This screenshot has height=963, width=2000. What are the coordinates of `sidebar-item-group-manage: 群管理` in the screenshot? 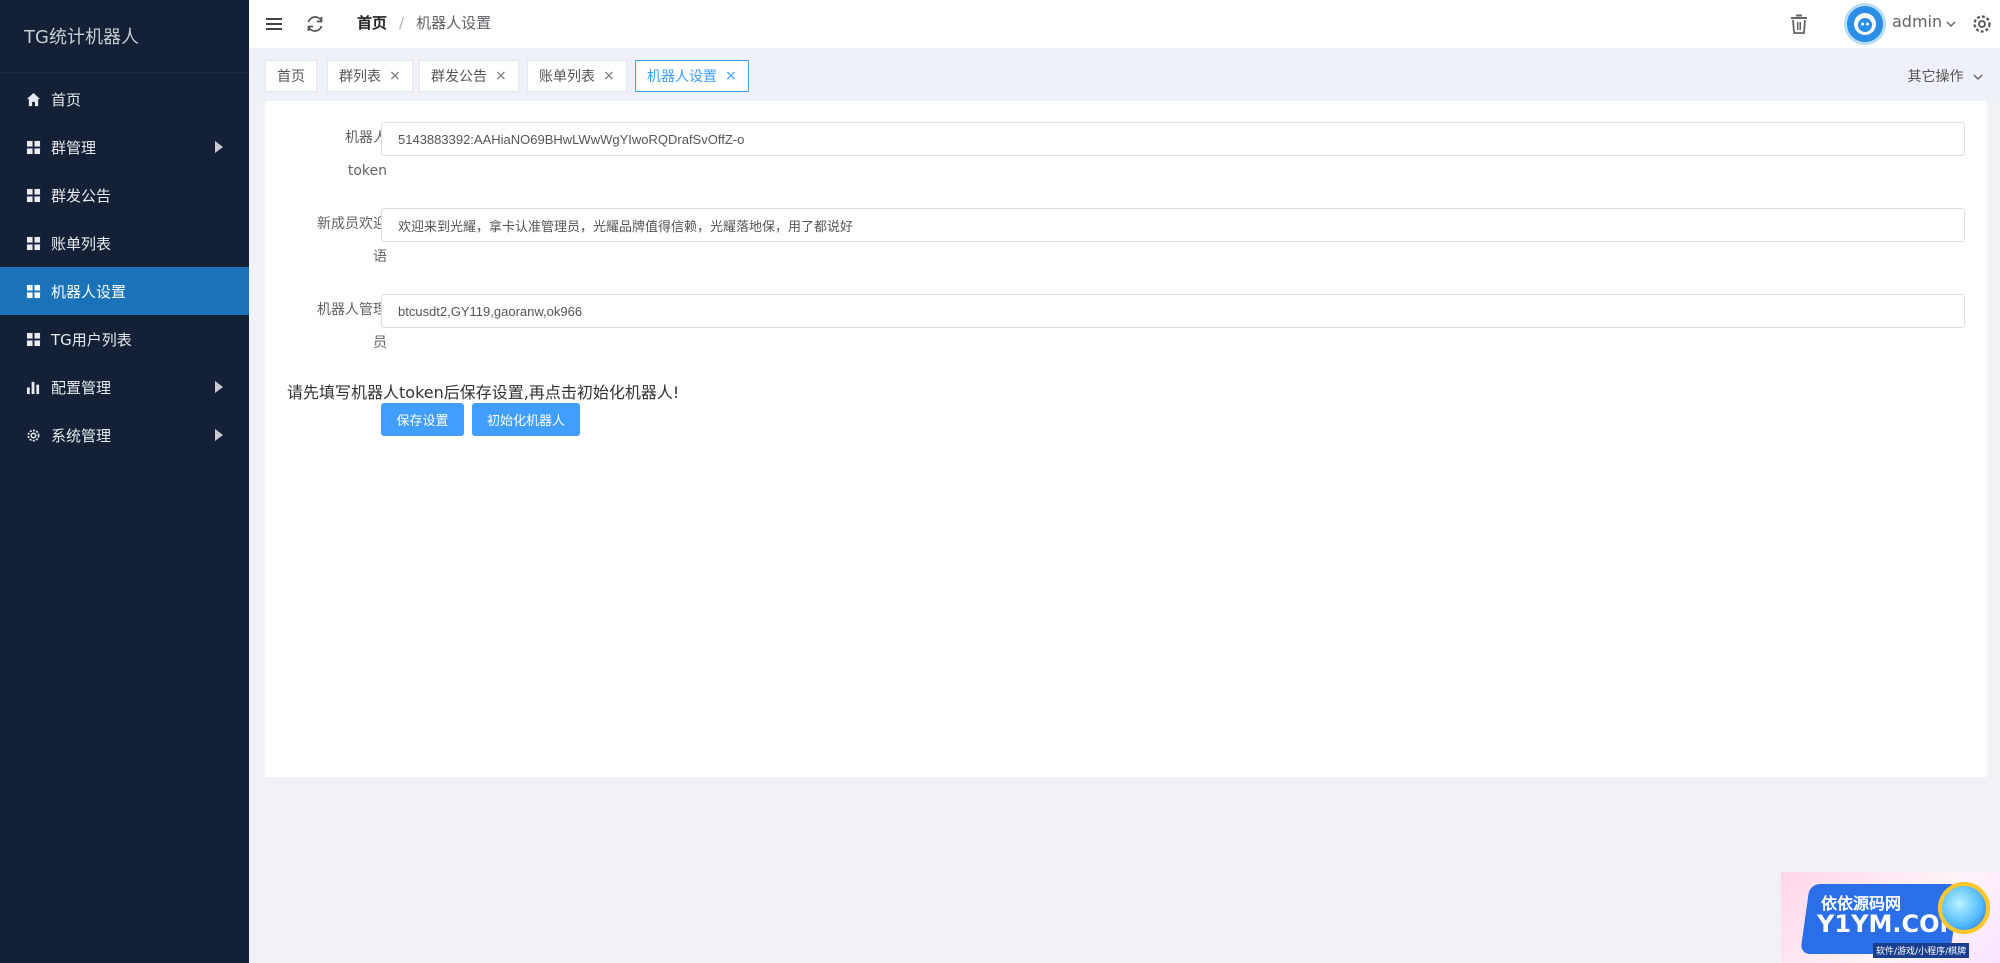 It's located at (124, 147).